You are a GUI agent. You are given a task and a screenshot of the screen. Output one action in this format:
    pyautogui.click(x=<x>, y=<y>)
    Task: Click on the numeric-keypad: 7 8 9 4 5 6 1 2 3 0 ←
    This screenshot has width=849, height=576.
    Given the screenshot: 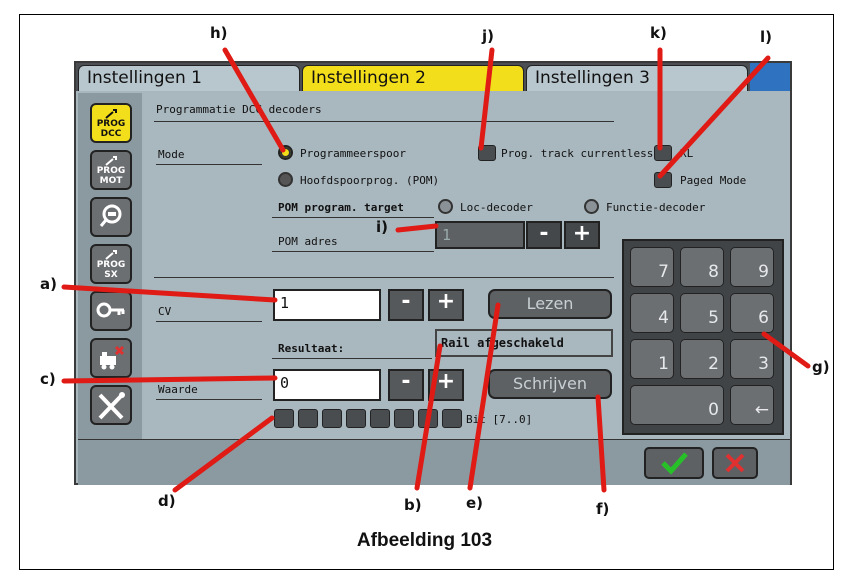 What is the action you would take?
    pyautogui.click(x=703, y=337)
    